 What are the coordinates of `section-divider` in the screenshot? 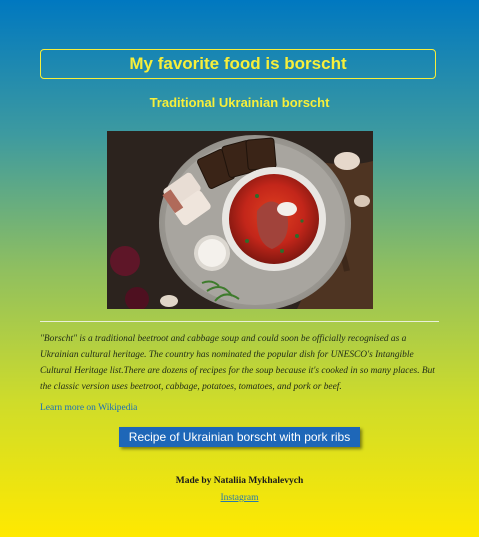 It's located at (239, 321).